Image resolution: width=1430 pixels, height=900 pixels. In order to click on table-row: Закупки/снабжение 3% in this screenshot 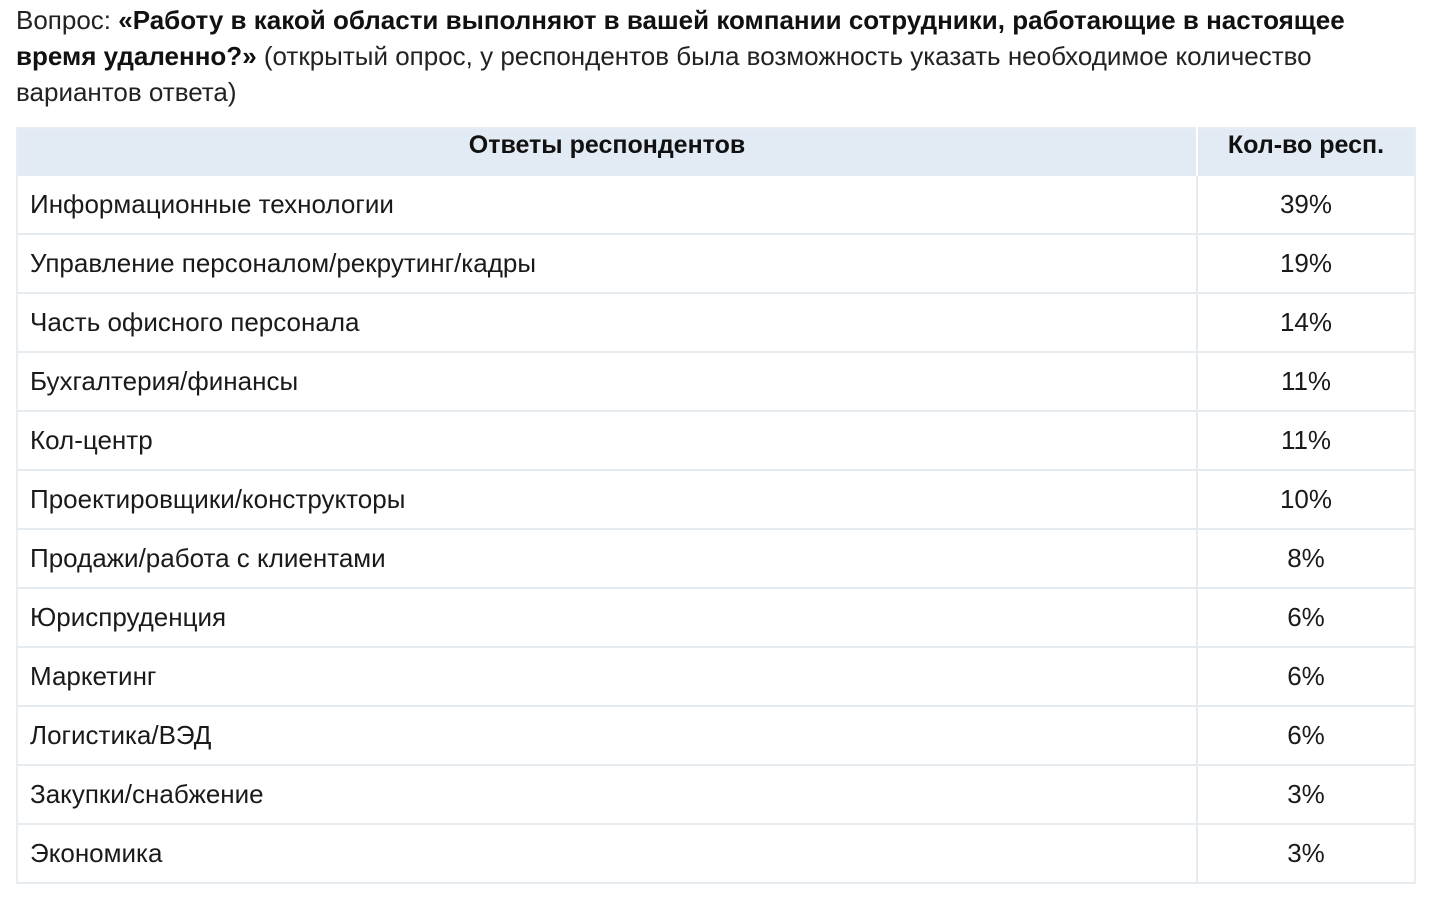, I will do `click(716, 795)`.